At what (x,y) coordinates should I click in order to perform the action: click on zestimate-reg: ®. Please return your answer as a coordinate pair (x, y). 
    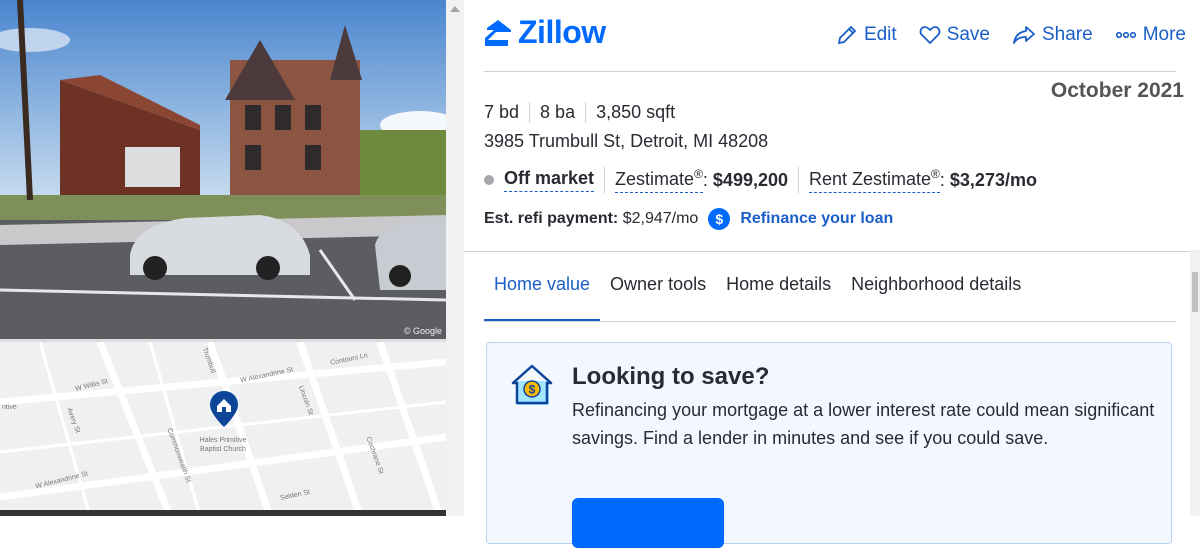
    Looking at the image, I should click on (698, 174).